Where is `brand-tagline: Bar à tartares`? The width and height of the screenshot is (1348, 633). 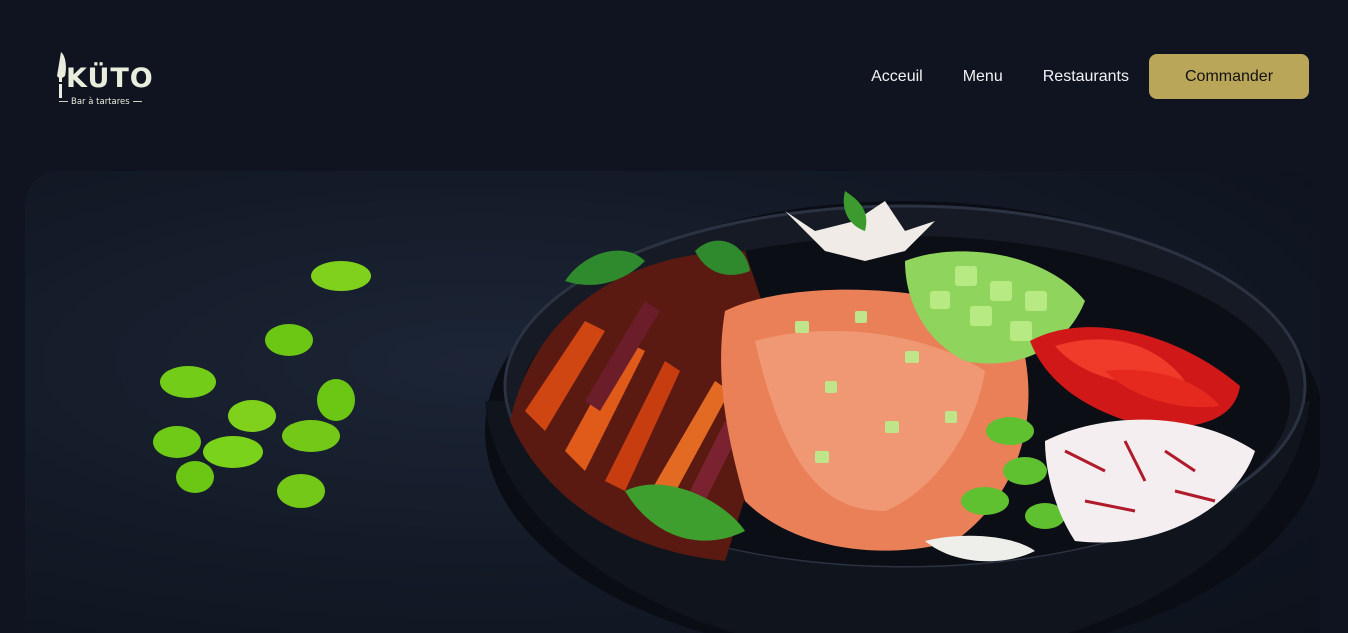
brand-tagline: Bar à tartares is located at coordinates (98, 102).